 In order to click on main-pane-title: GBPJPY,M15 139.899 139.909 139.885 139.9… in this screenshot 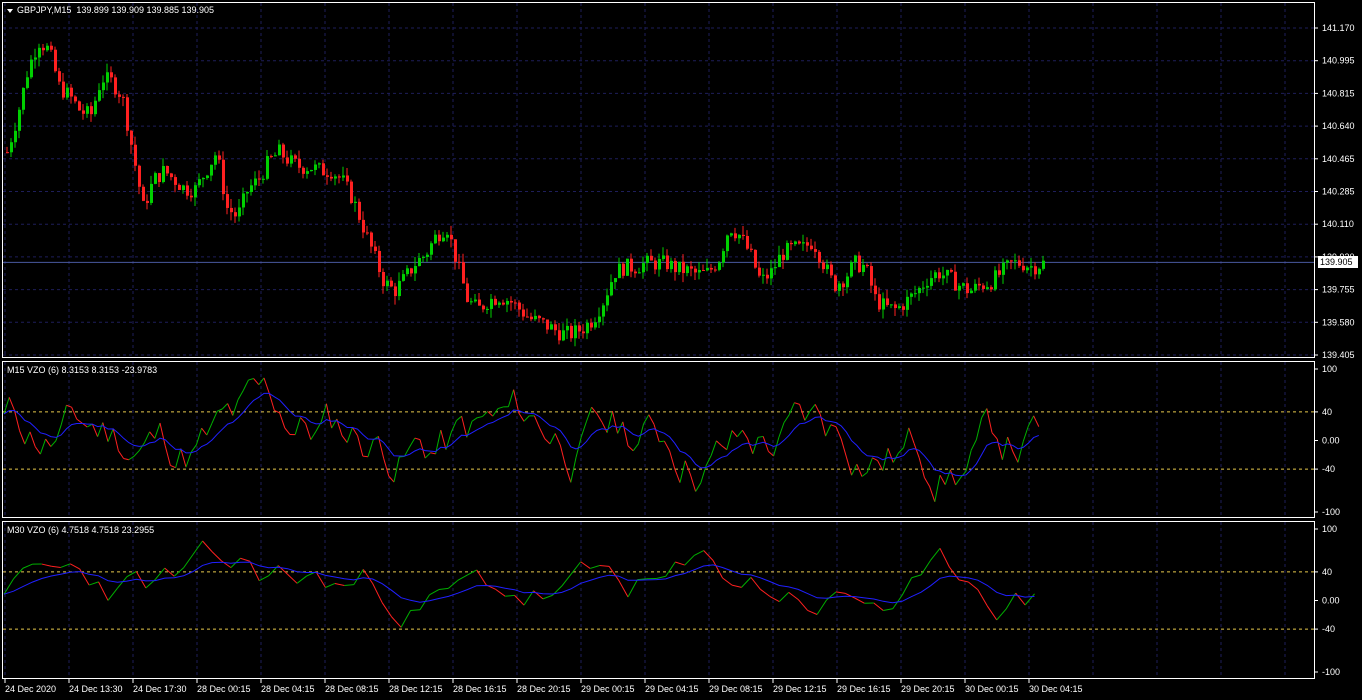, I will do `click(110, 10)`.